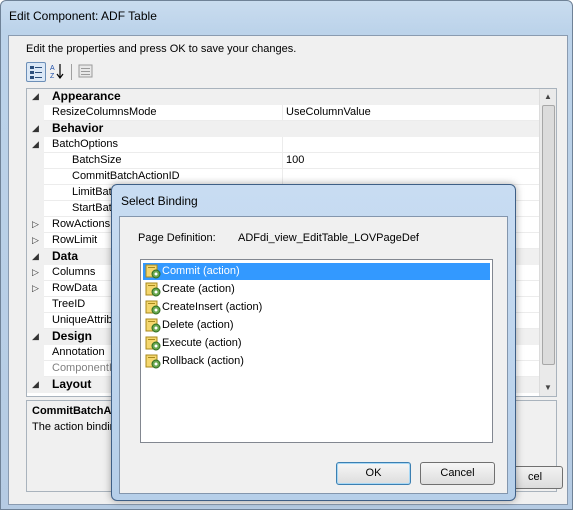 This screenshot has height=510, width=573. What do you see at coordinates (74, 272) in the screenshot?
I see `property-name: Columns` at bounding box center [74, 272].